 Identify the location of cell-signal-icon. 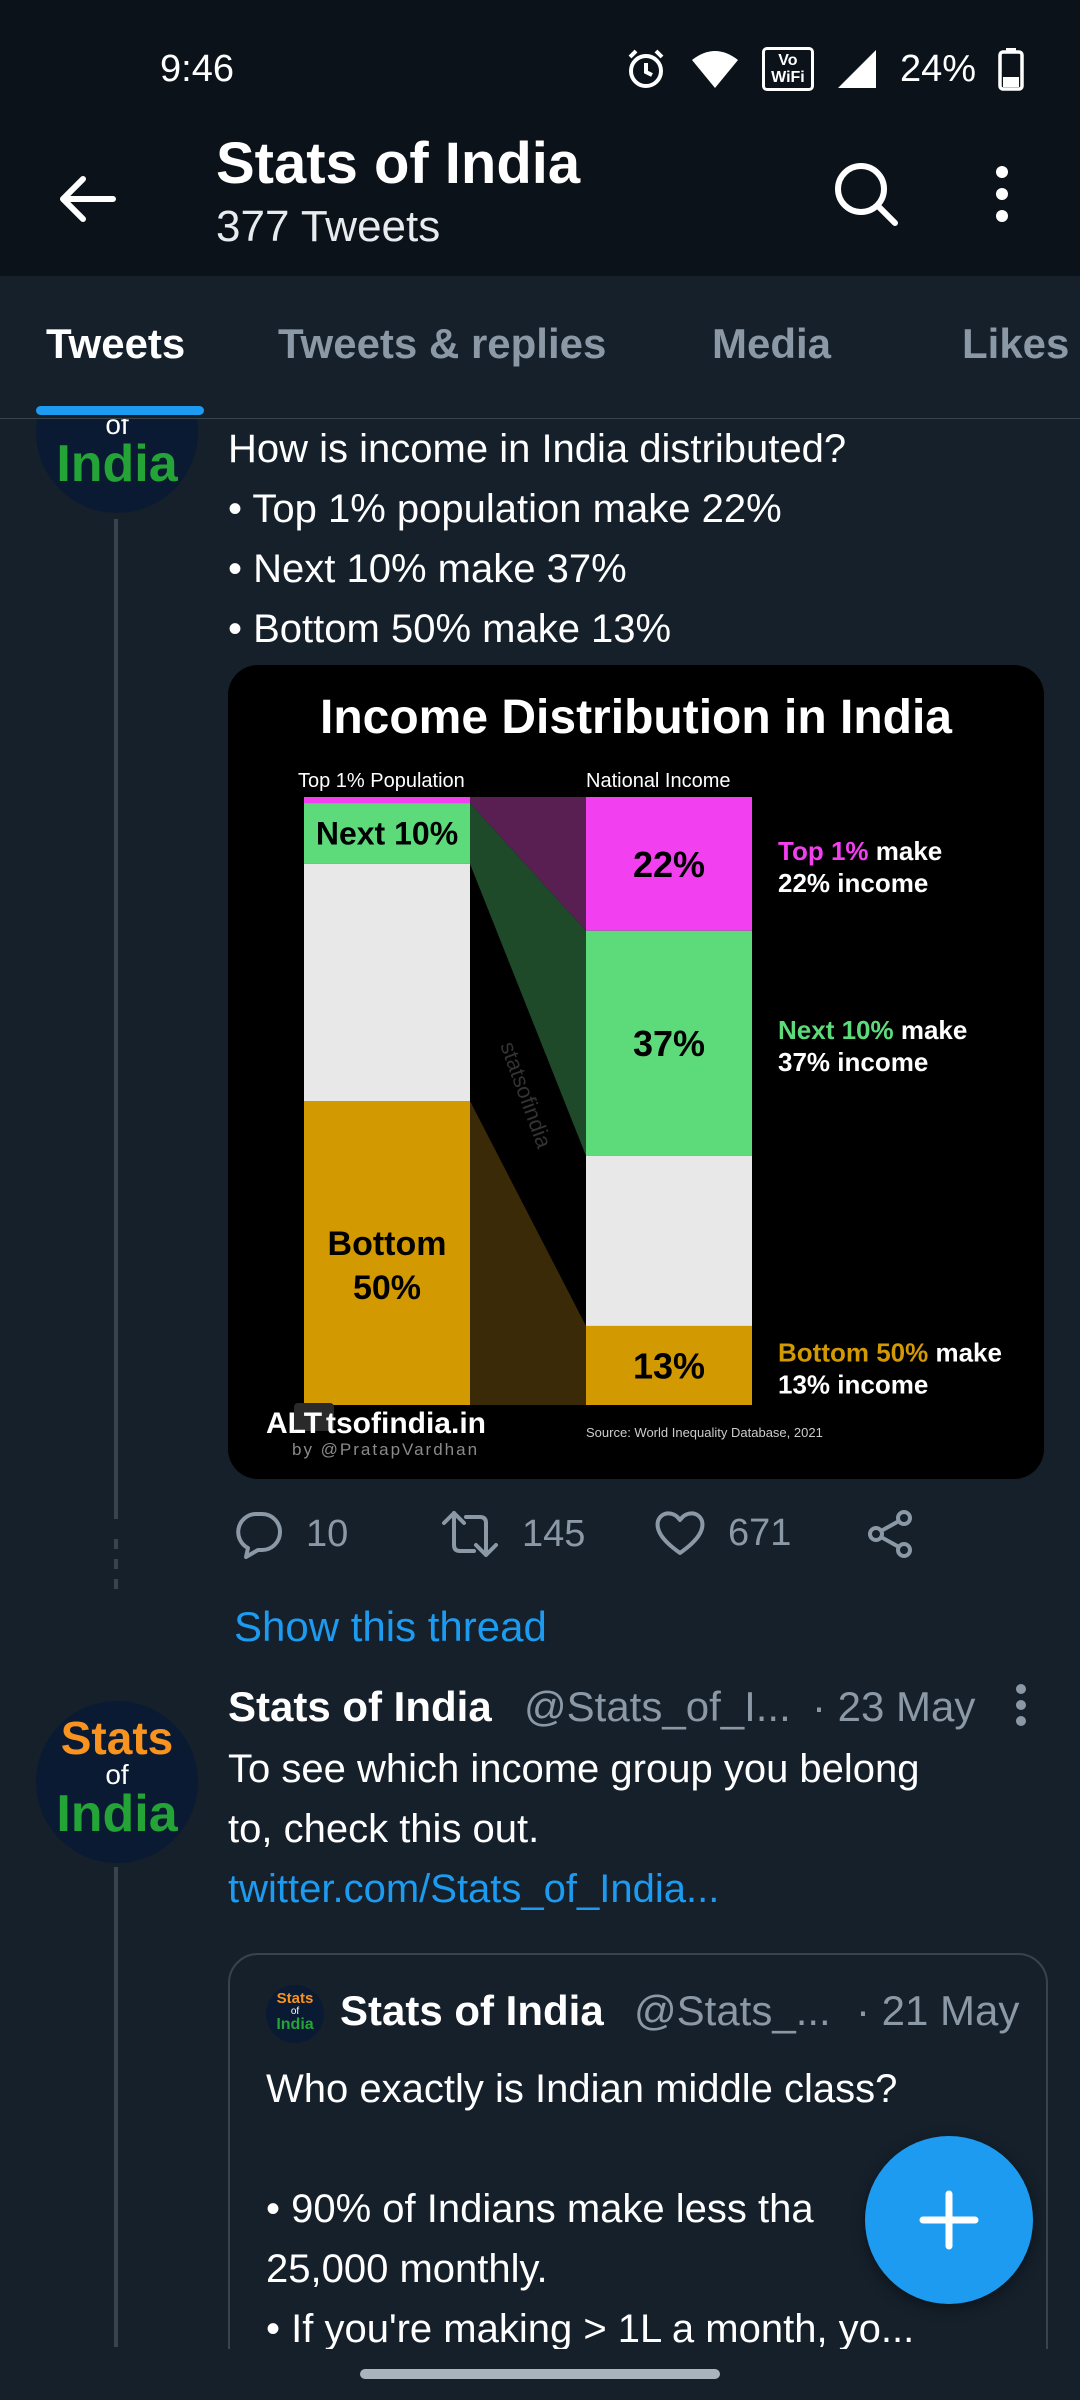
(856, 69).